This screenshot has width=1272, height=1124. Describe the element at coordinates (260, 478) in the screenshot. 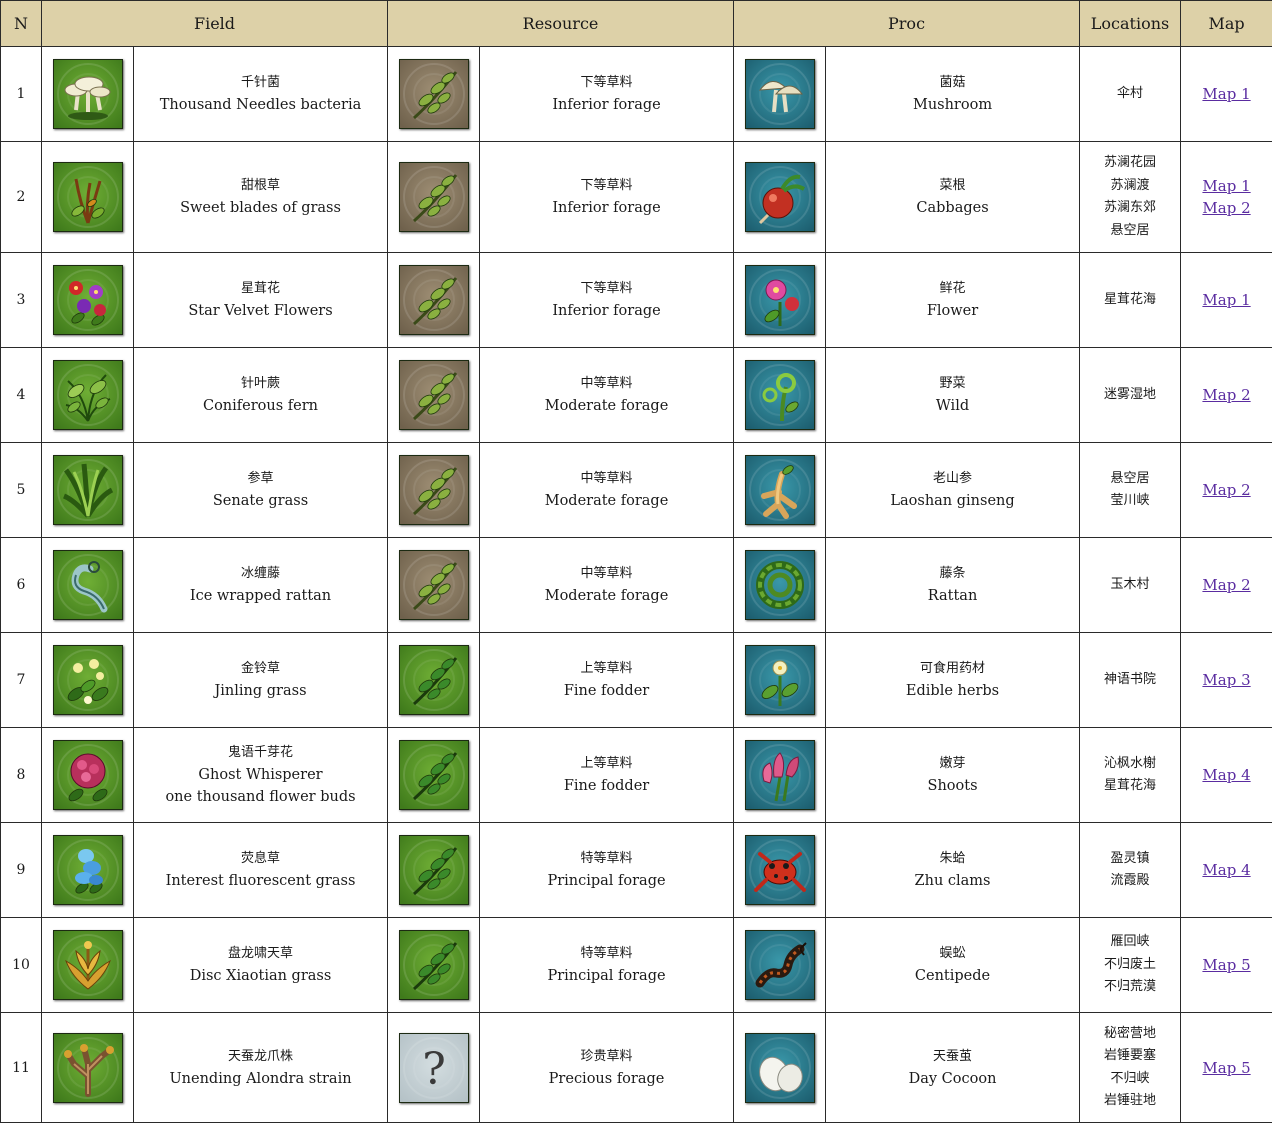

I see `field-name-cn: 参草` at that location.